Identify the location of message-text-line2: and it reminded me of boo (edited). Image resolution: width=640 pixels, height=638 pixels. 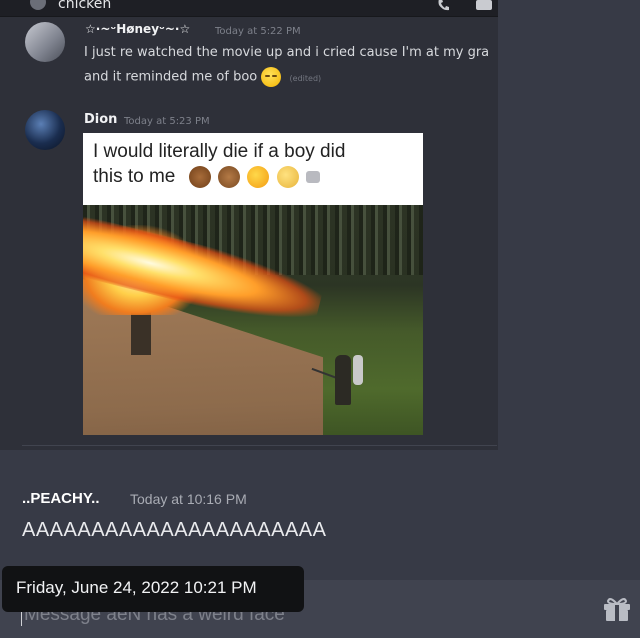
(202, 77).